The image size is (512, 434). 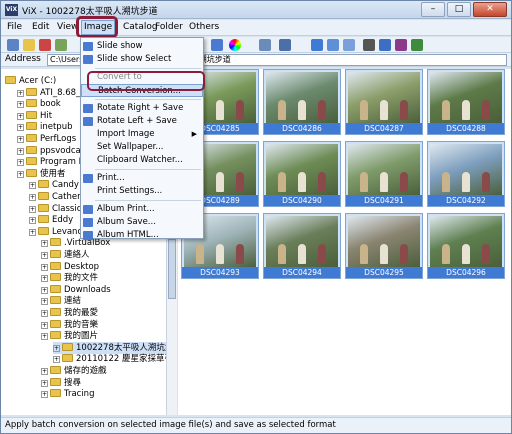 What do you see at coordinates (40, 27) in the screenshot?
I see `menu-edit: Edit` at bounding box center [40, 27].